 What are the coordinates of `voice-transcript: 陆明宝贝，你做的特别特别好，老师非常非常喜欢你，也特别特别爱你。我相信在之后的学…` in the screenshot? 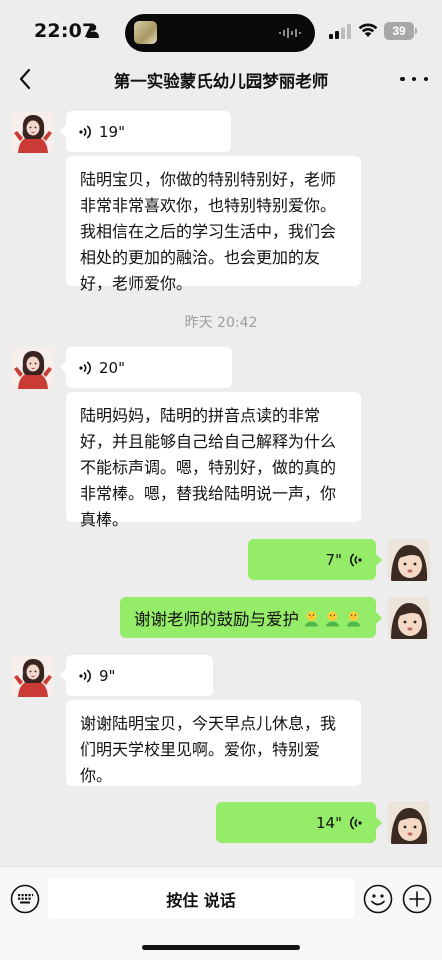 It's located at (213, 224).